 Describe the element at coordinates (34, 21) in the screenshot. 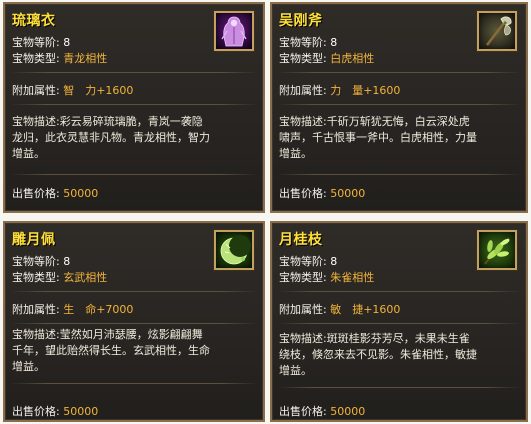

I see `item-title: 琉璃衣` at that location.